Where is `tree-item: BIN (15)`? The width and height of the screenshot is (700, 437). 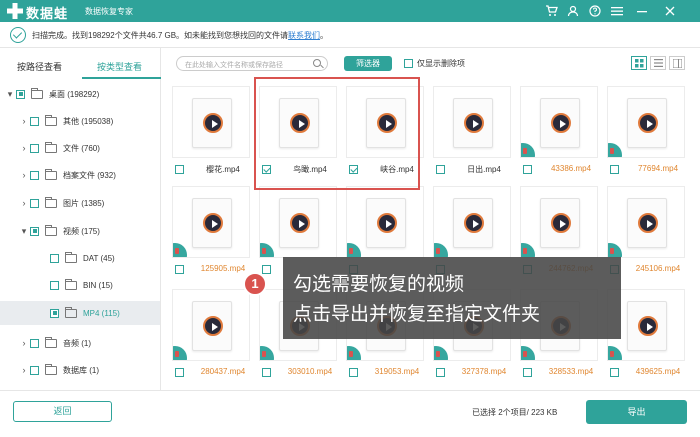 tree-item: BIN (15) is located at coordinates (80, 285).